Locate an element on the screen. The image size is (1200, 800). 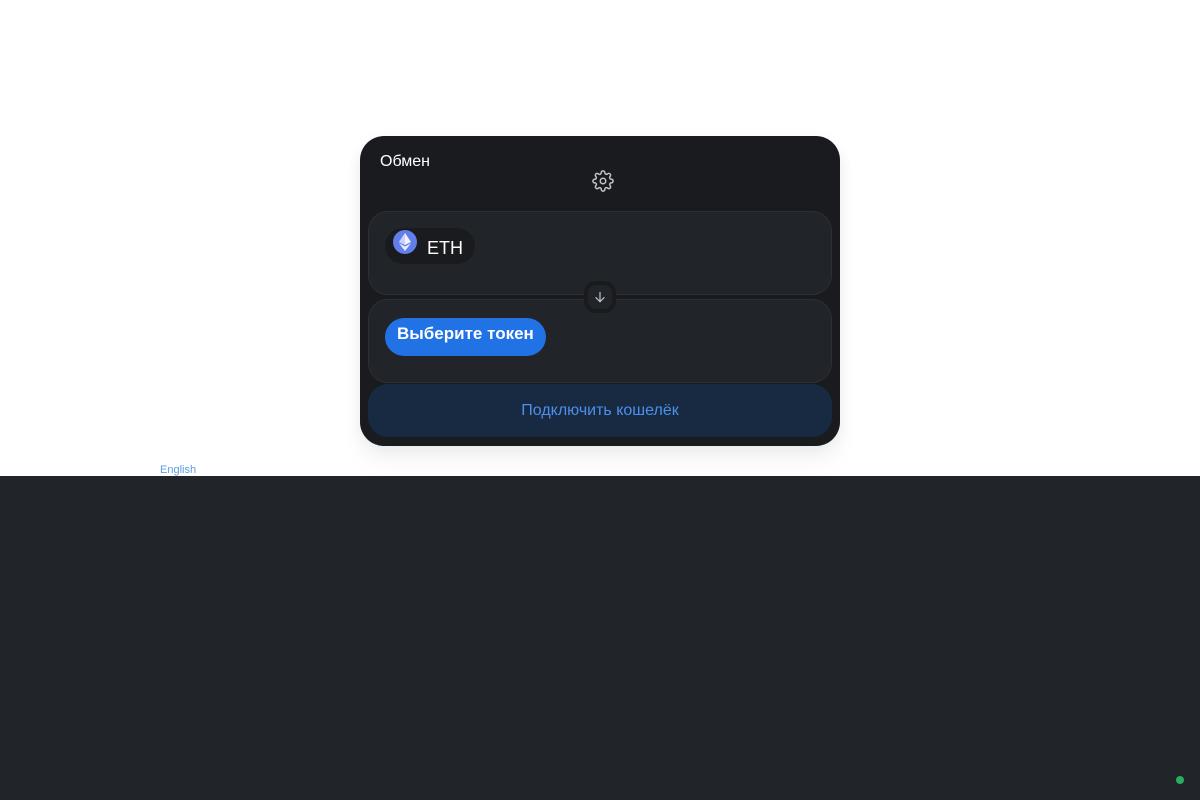
select-token-button: Выберите токен is located at coordinates (465, 337).